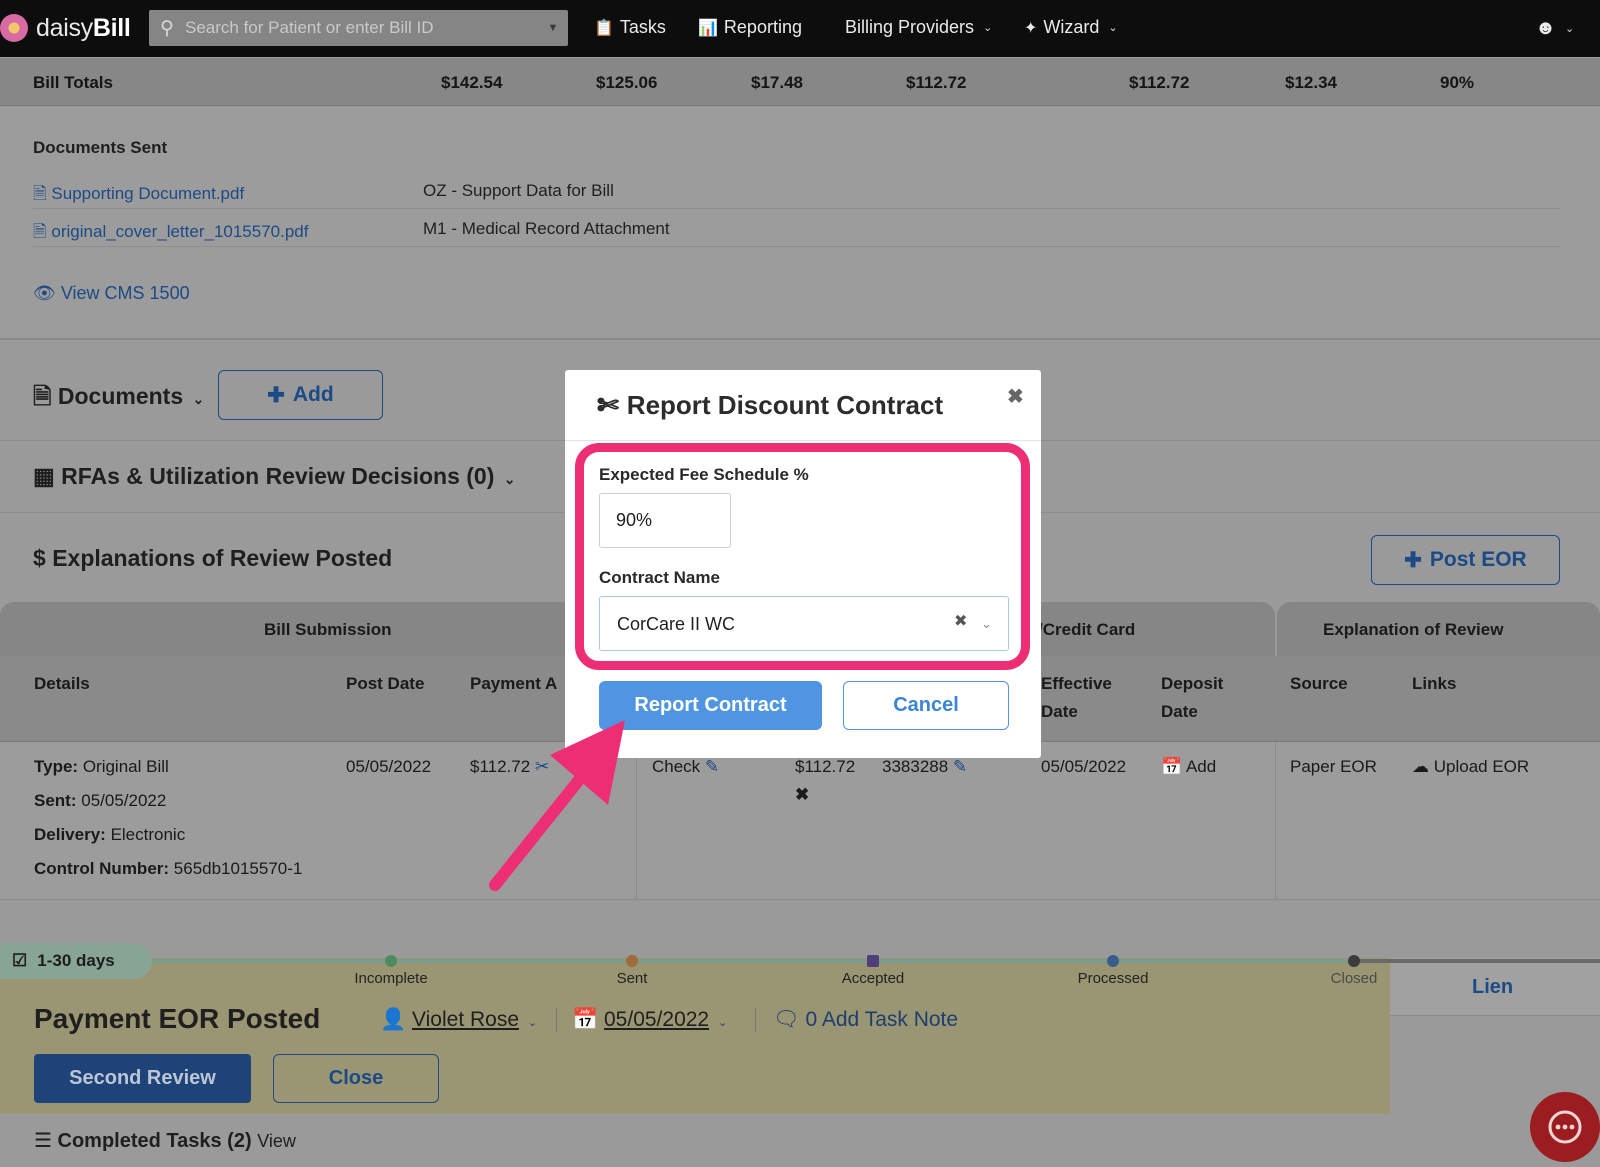  I want to click on arrow-right-icon, so click(632, 961).